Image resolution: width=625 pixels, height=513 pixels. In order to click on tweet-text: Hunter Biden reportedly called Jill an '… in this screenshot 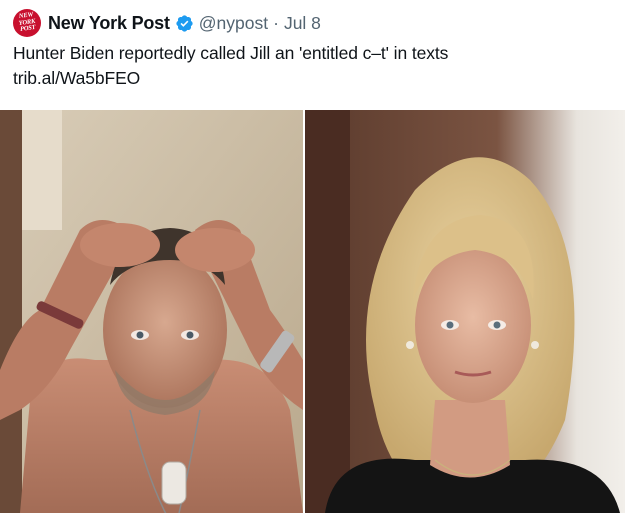, I will do `click(231, 53)`.